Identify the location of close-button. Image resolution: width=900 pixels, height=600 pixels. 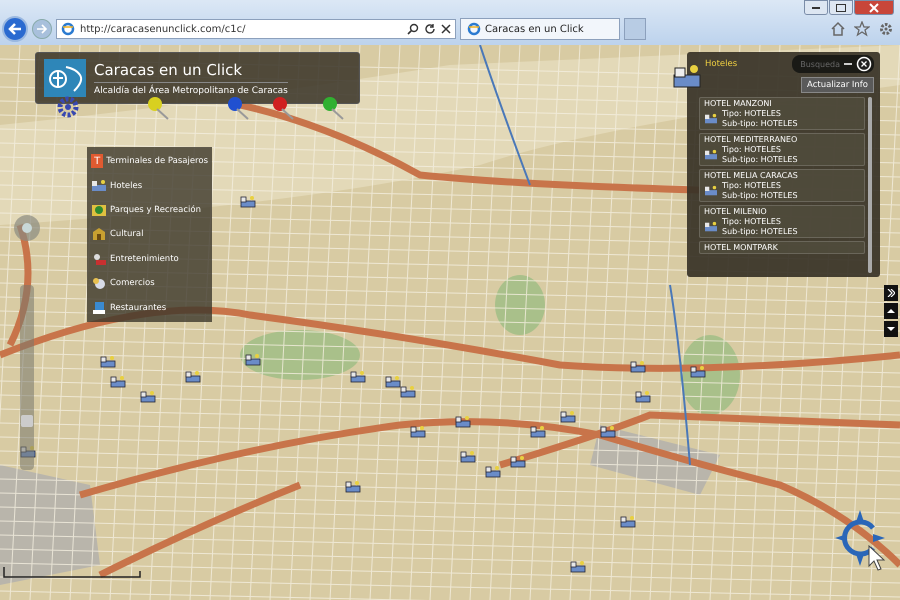
(874, 7).